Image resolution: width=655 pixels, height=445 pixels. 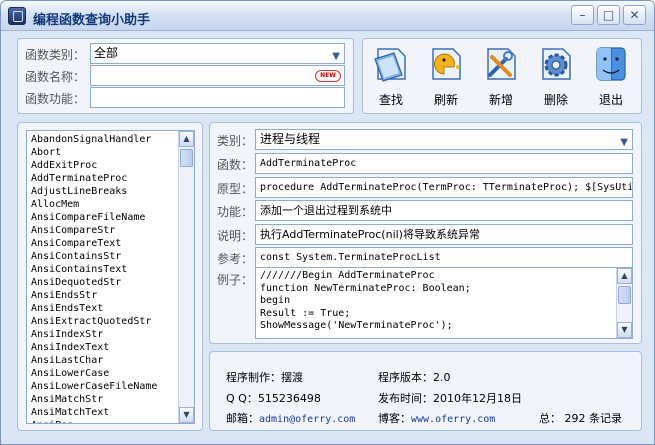 What do you see at coordinates (605, 418) in the screenshot?
I see `total-unit: 条记录` at bounding box center [605, 418].